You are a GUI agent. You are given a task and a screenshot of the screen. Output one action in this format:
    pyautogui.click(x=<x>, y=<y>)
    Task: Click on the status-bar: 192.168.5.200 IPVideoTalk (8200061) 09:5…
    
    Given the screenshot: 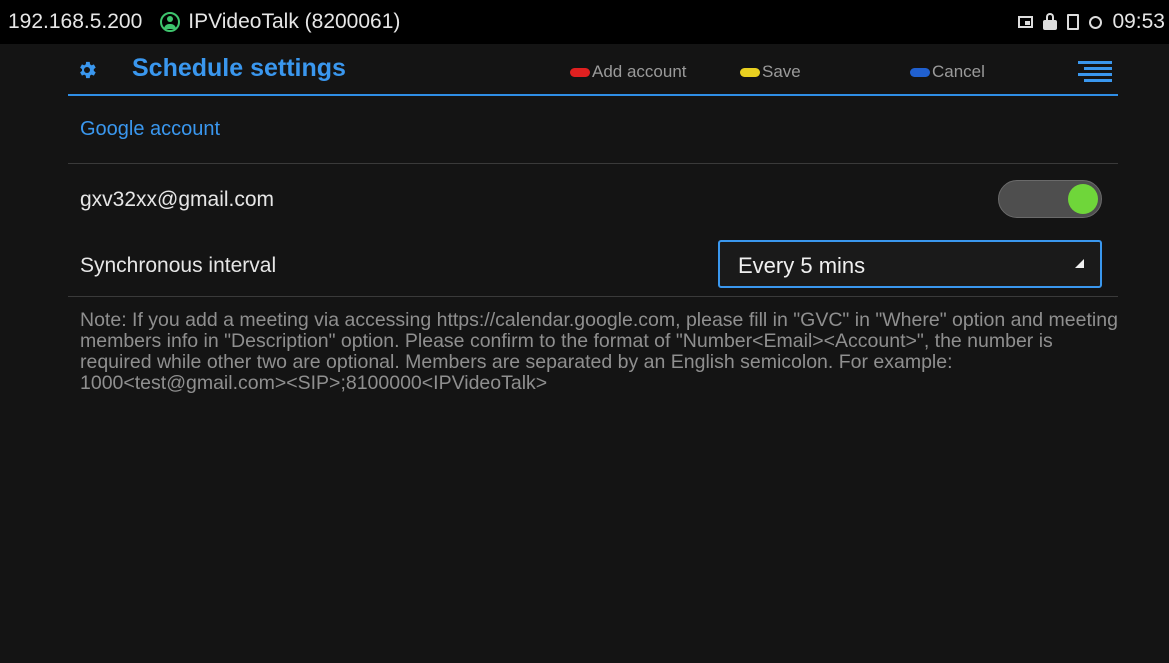 What is the action you would take?
    pyautogui.click(x=584, y=22)
    